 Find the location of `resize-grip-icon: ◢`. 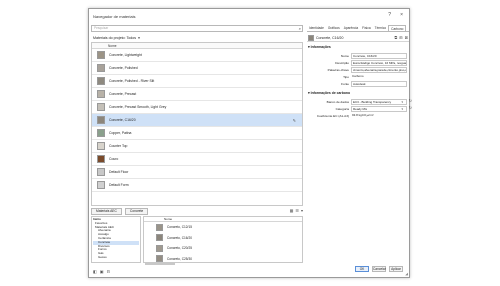

resize-grip-icon: ◢ is located at coordinates (406, 274).